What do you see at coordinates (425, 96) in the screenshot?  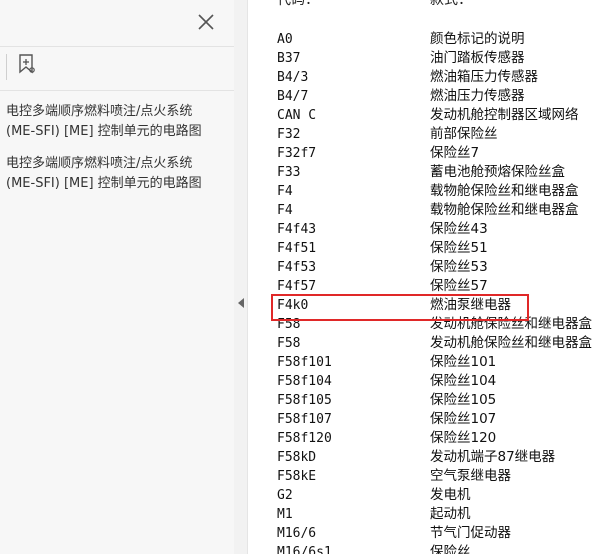 I see `table-row: B4/7 燃油压力传感器` at bounding box center [425, 96].